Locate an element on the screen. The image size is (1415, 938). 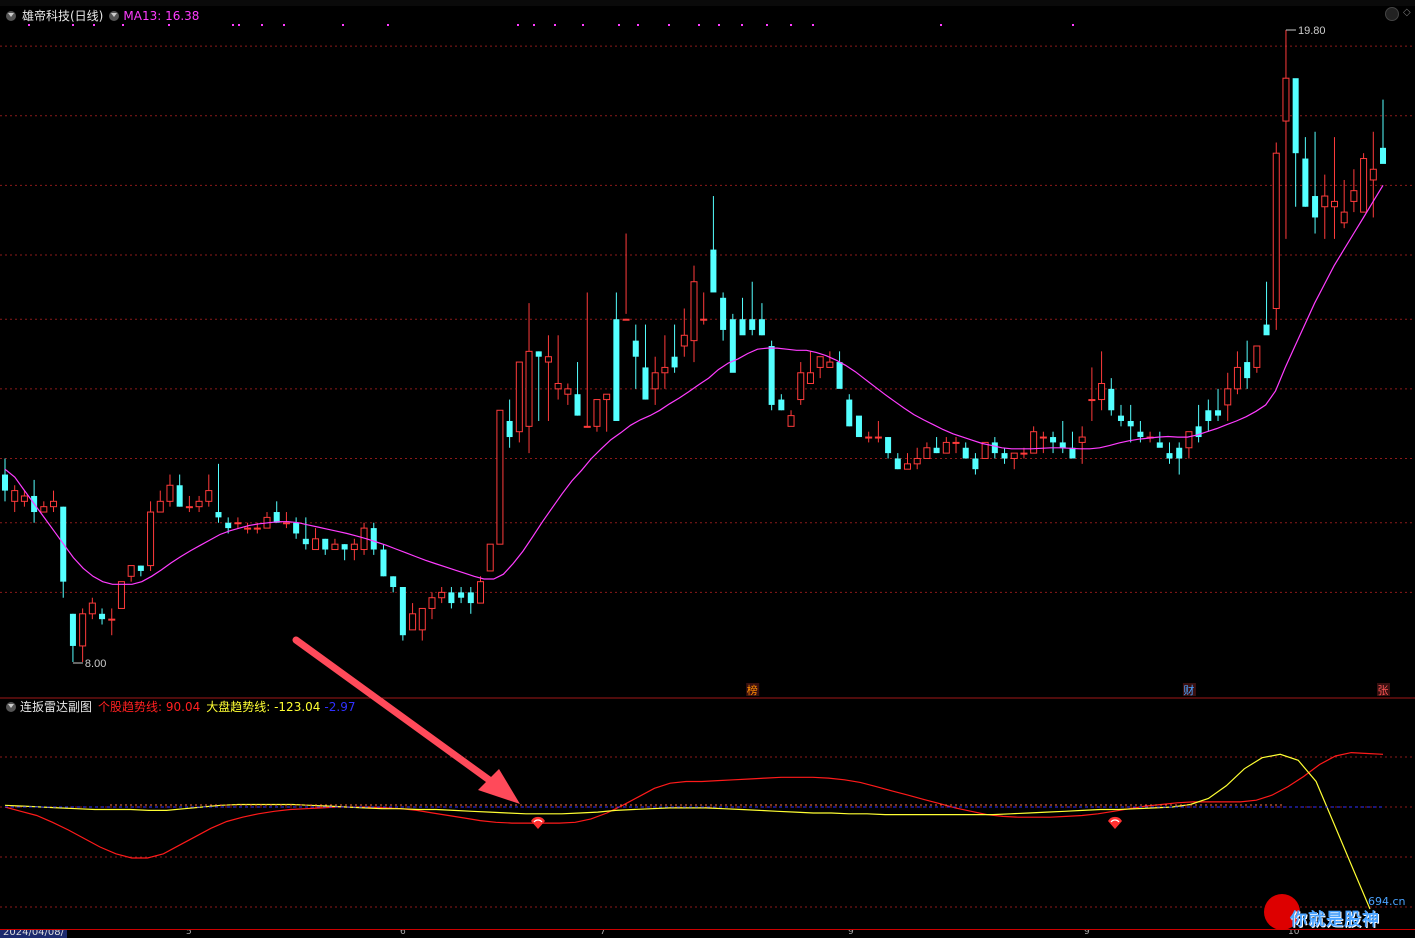
low-label: 8.00 is located at coordinates (95, 664).